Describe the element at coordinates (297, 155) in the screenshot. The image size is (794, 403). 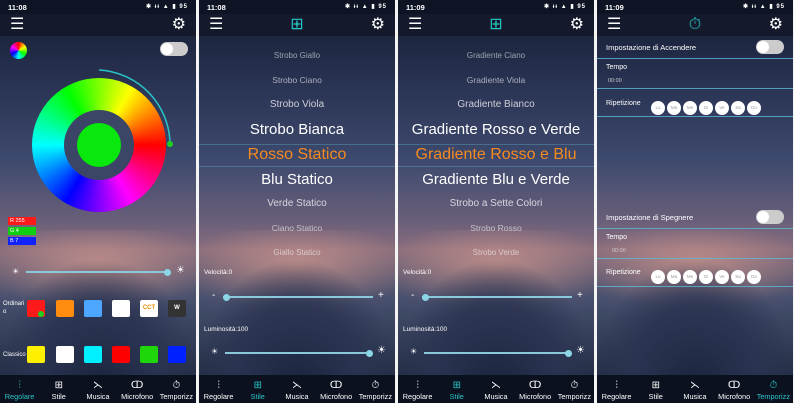
I see `mode-item-selected: Rosso Statico` at that location.